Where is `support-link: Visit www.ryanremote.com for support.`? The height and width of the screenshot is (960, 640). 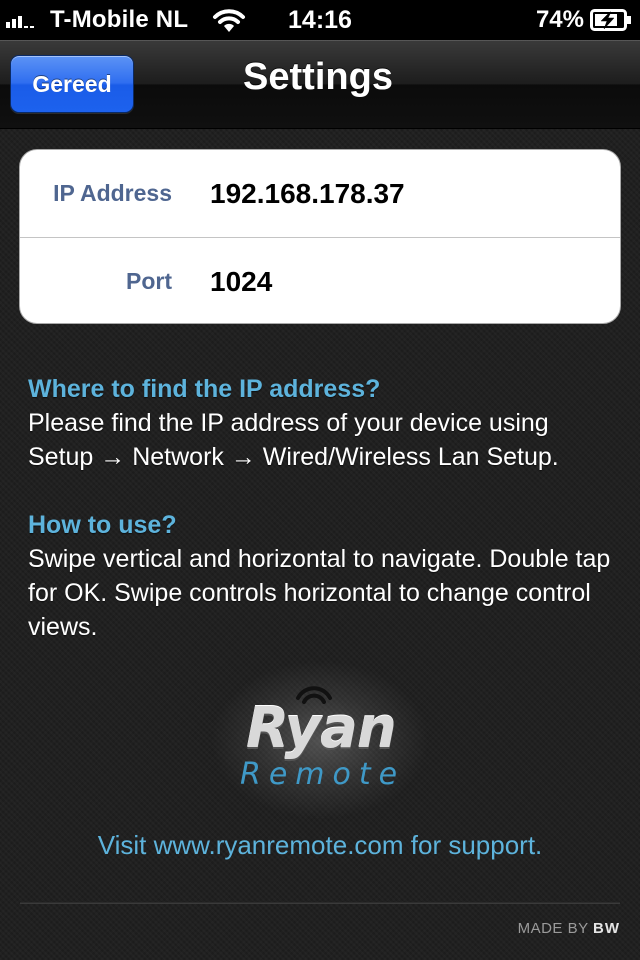 support-link: Visit www.ryanremote.com for support. is located at coordinates (320, 845).